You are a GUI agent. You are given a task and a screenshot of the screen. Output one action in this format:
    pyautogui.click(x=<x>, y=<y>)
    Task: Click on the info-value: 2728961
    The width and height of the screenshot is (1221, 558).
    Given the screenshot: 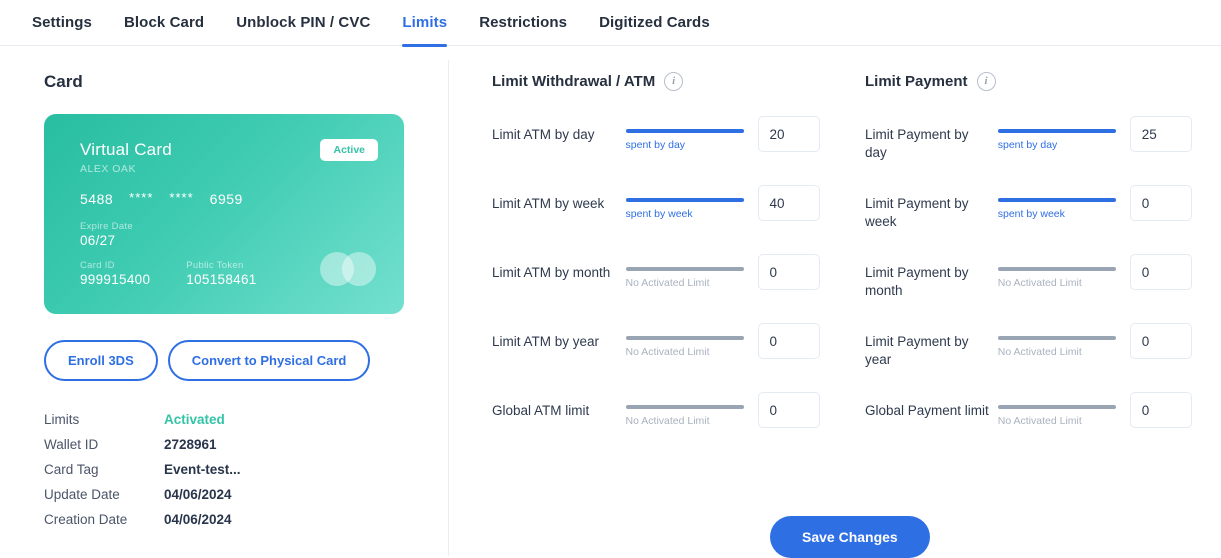 What is the action you would take?
    pyautogui.click(x=190, y=444)
    